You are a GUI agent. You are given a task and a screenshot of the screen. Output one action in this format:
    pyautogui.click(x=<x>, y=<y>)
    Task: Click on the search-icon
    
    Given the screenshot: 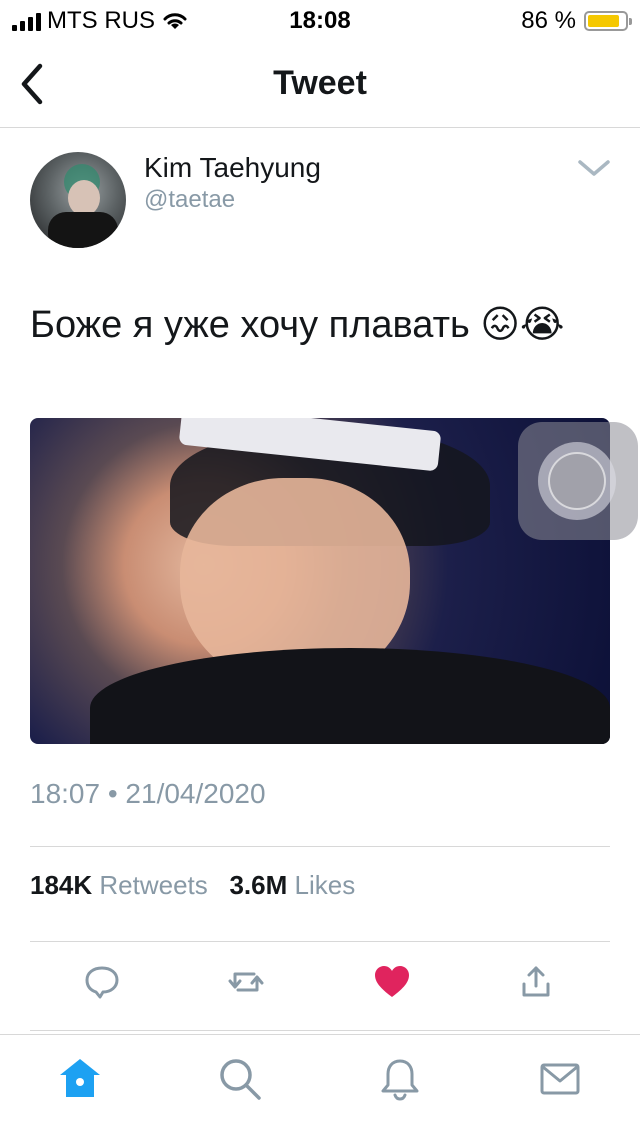 What is the action you would take?
    pyautogui.click(x=240, y=1079)
    